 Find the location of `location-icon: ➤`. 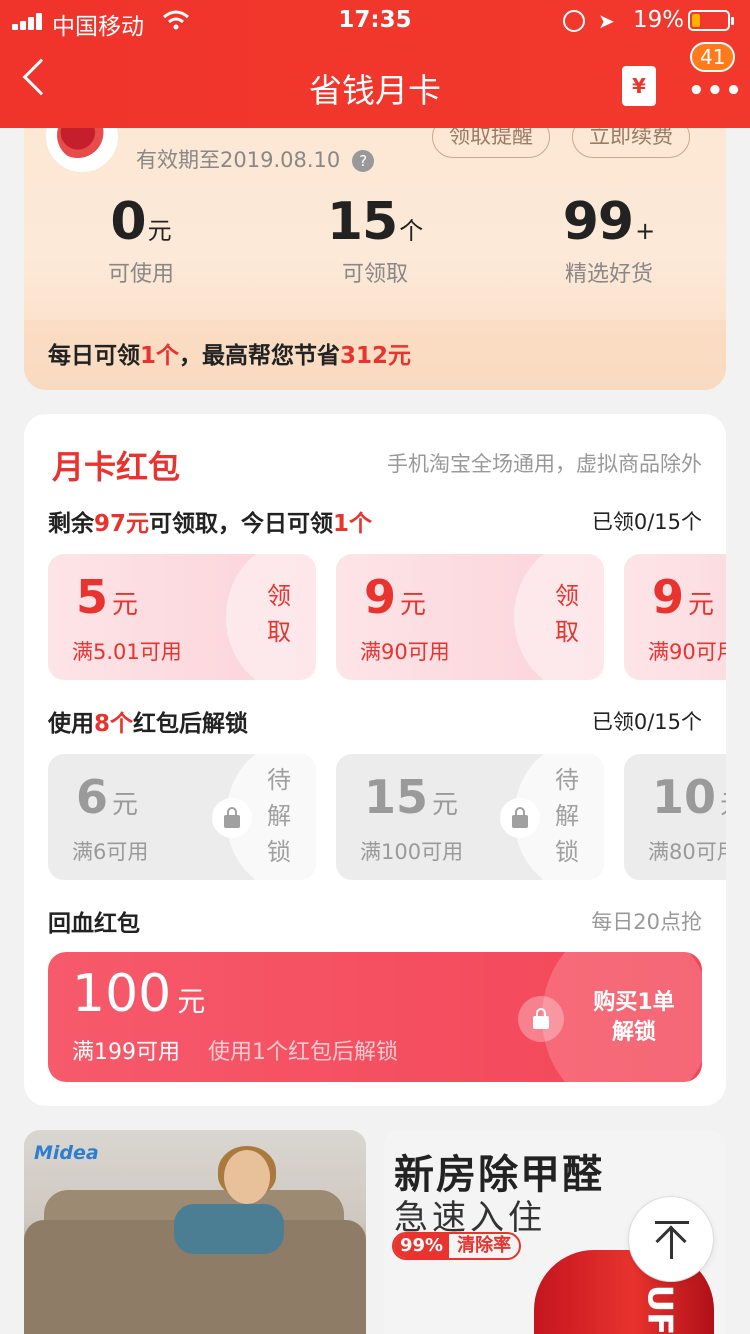

location-icon: ➤ is located at coordinates (606, 21).